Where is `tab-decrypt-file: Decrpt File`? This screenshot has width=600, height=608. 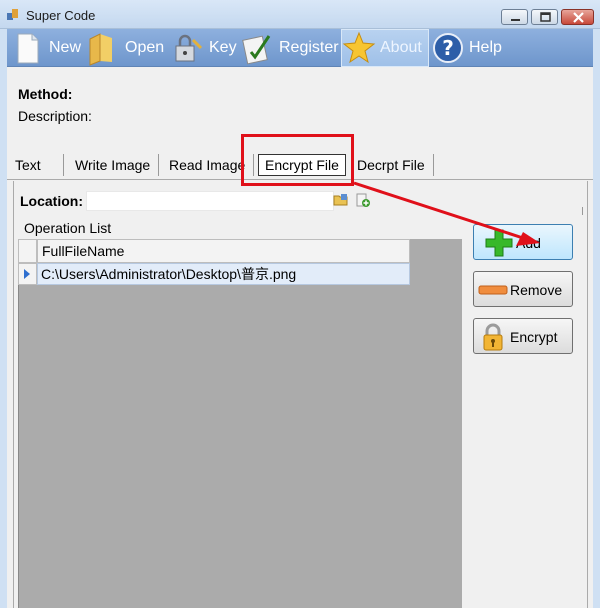 tab-decrypt-file: Decrpt File is located at coordinates (391, 165).